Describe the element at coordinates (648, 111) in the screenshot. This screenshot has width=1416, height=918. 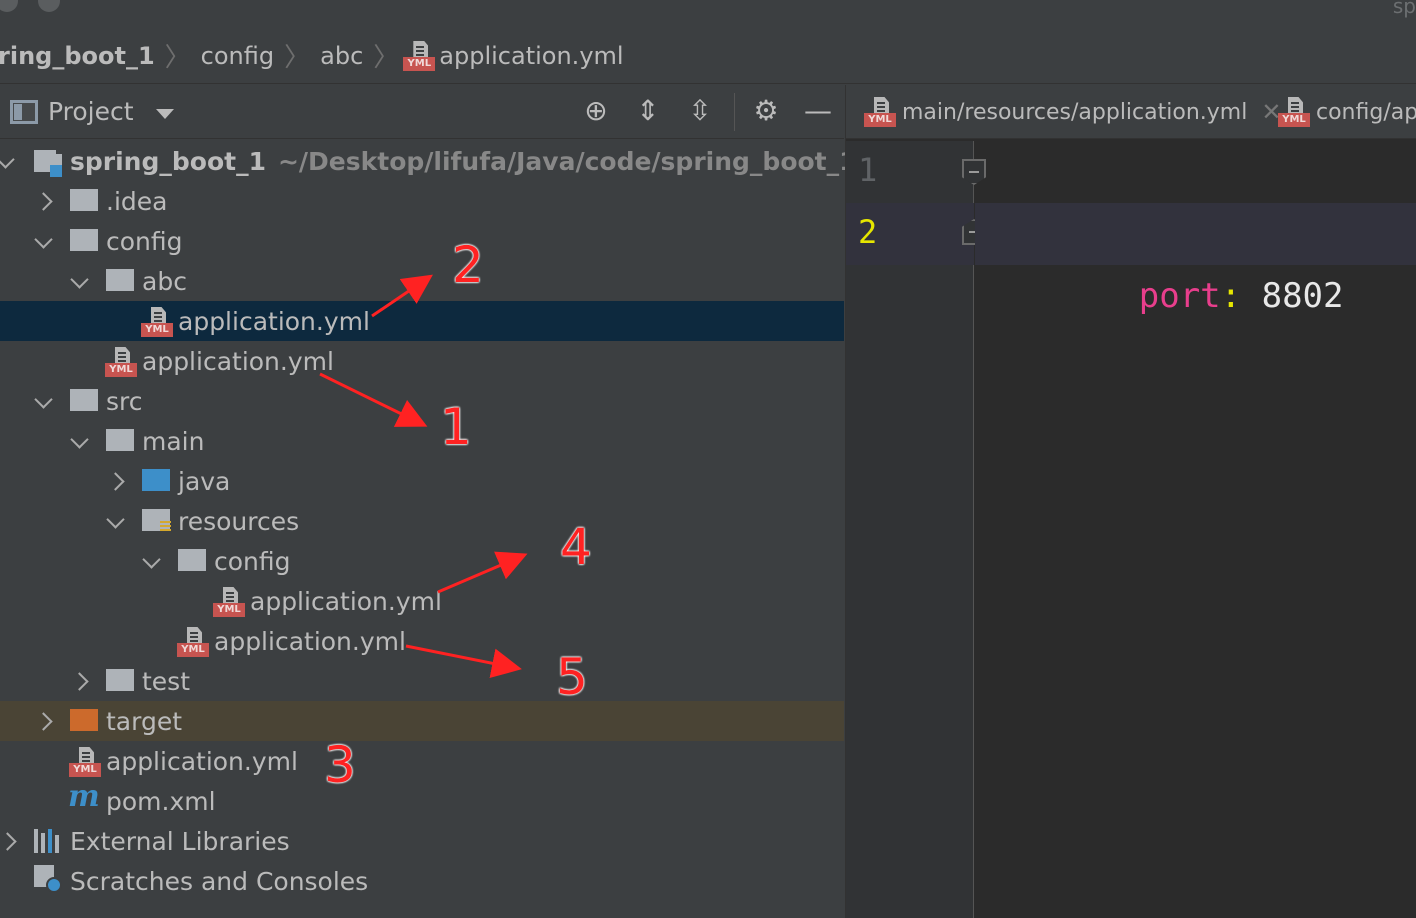
I see `expand-all-icon: ⇕` at that location.